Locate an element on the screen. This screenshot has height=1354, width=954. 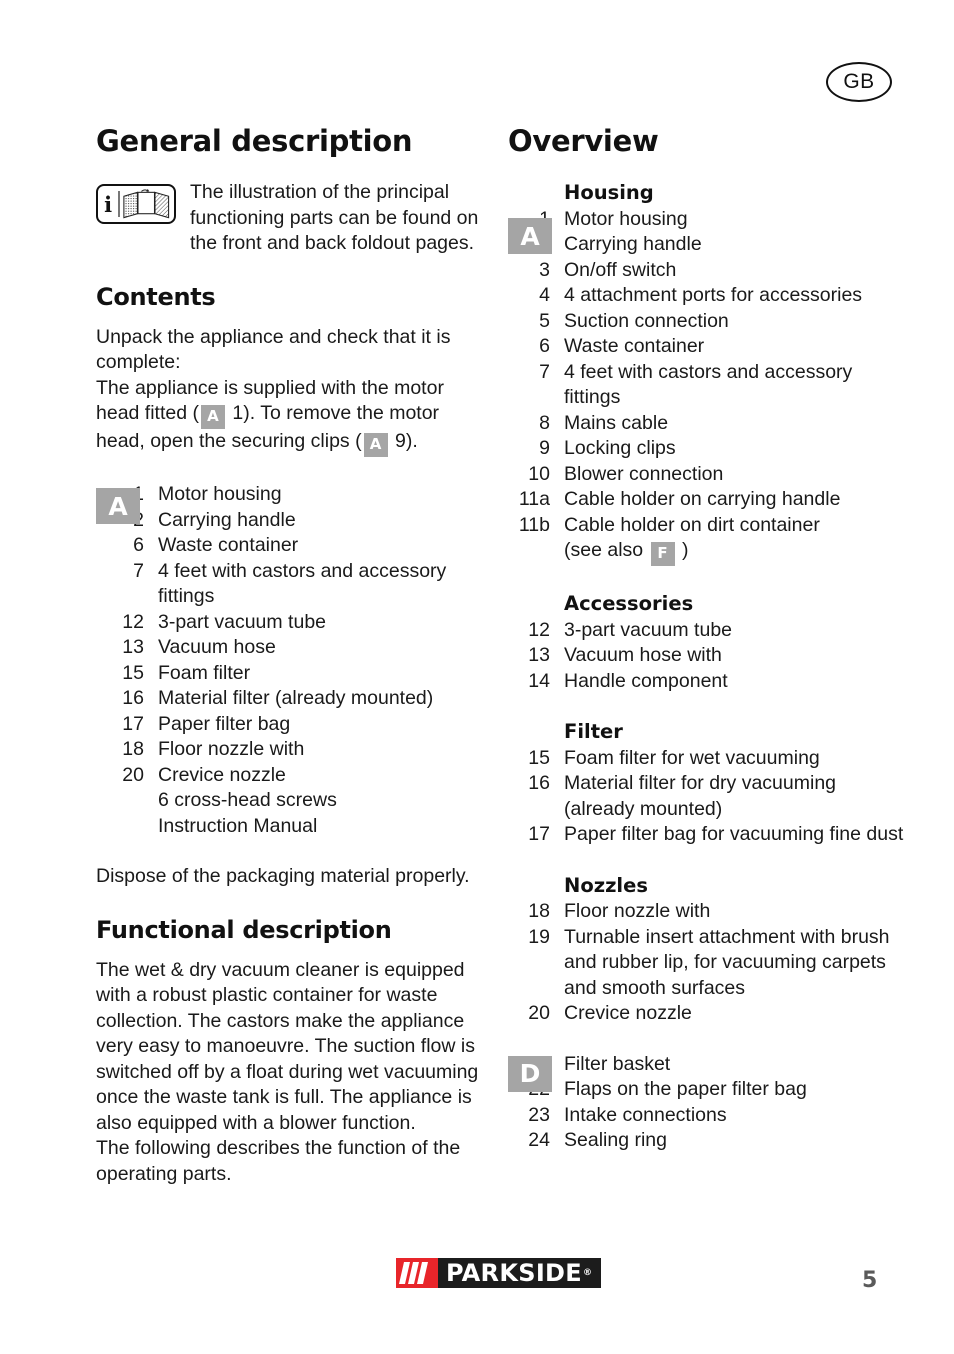
see-also-prefix: (see also is located at coordinates (606, 550).